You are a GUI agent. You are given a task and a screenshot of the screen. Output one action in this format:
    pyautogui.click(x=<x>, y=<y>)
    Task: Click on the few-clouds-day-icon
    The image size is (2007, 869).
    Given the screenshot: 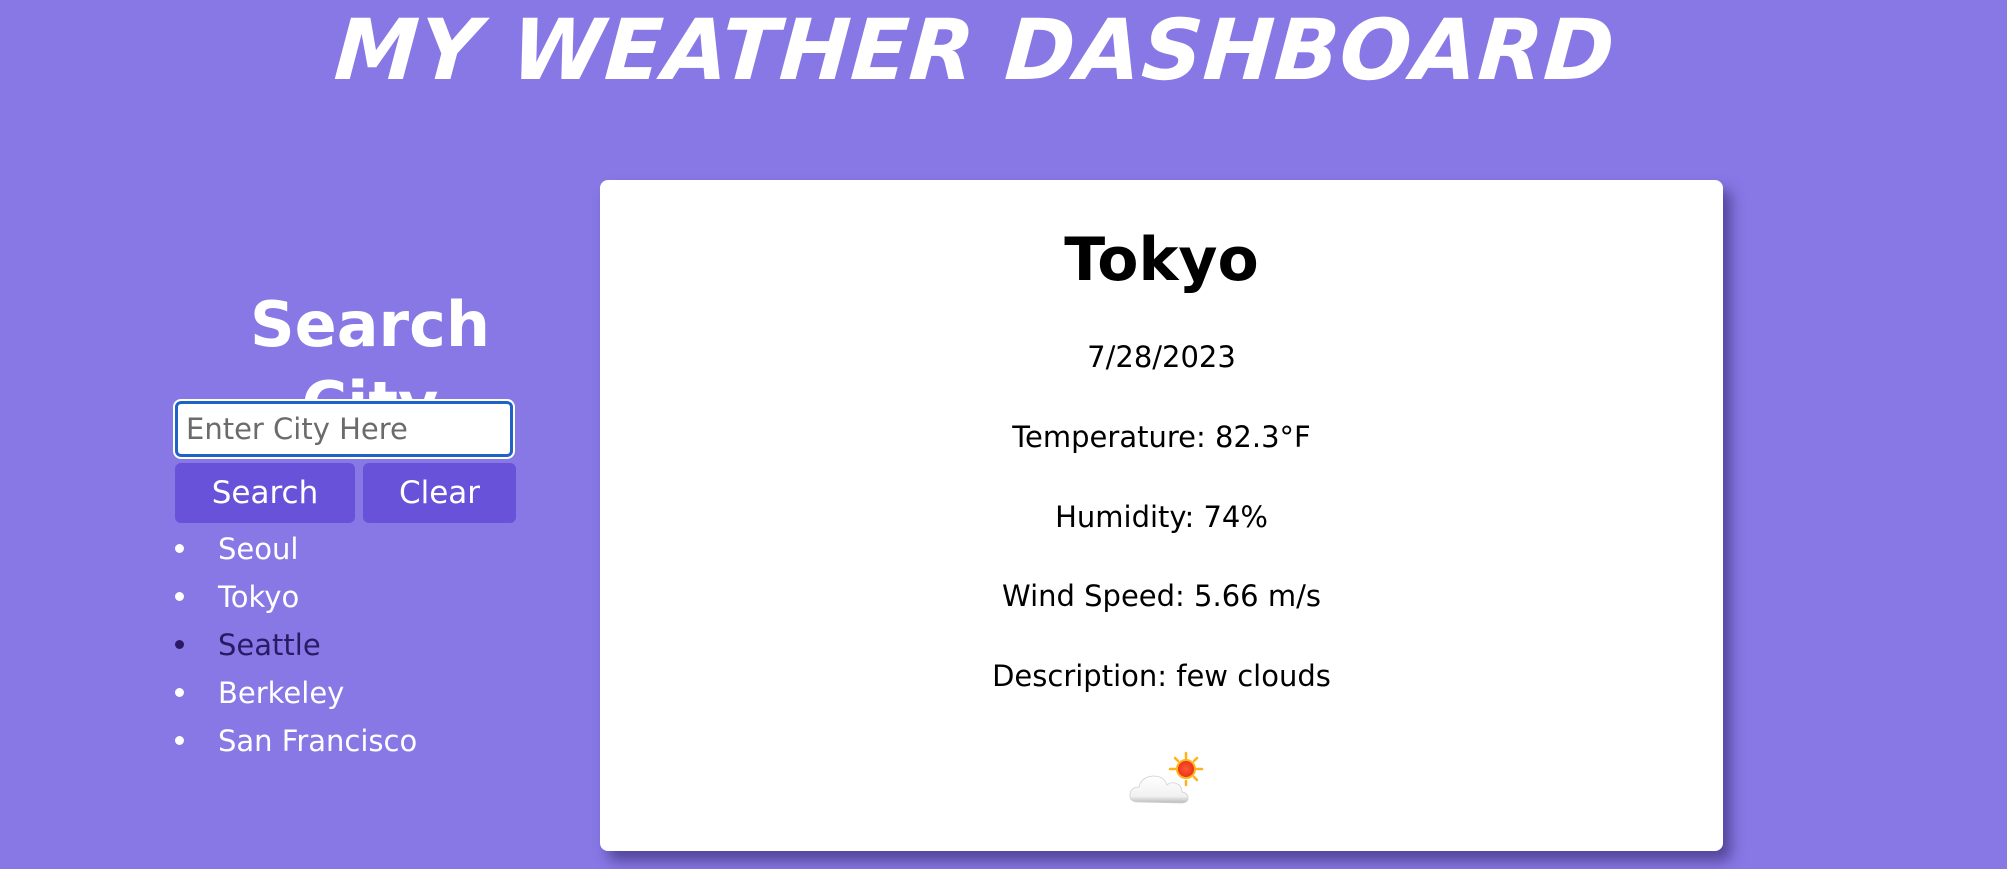 What is the action you would take?
    pyautogui.click(x=1166, y=777)
    